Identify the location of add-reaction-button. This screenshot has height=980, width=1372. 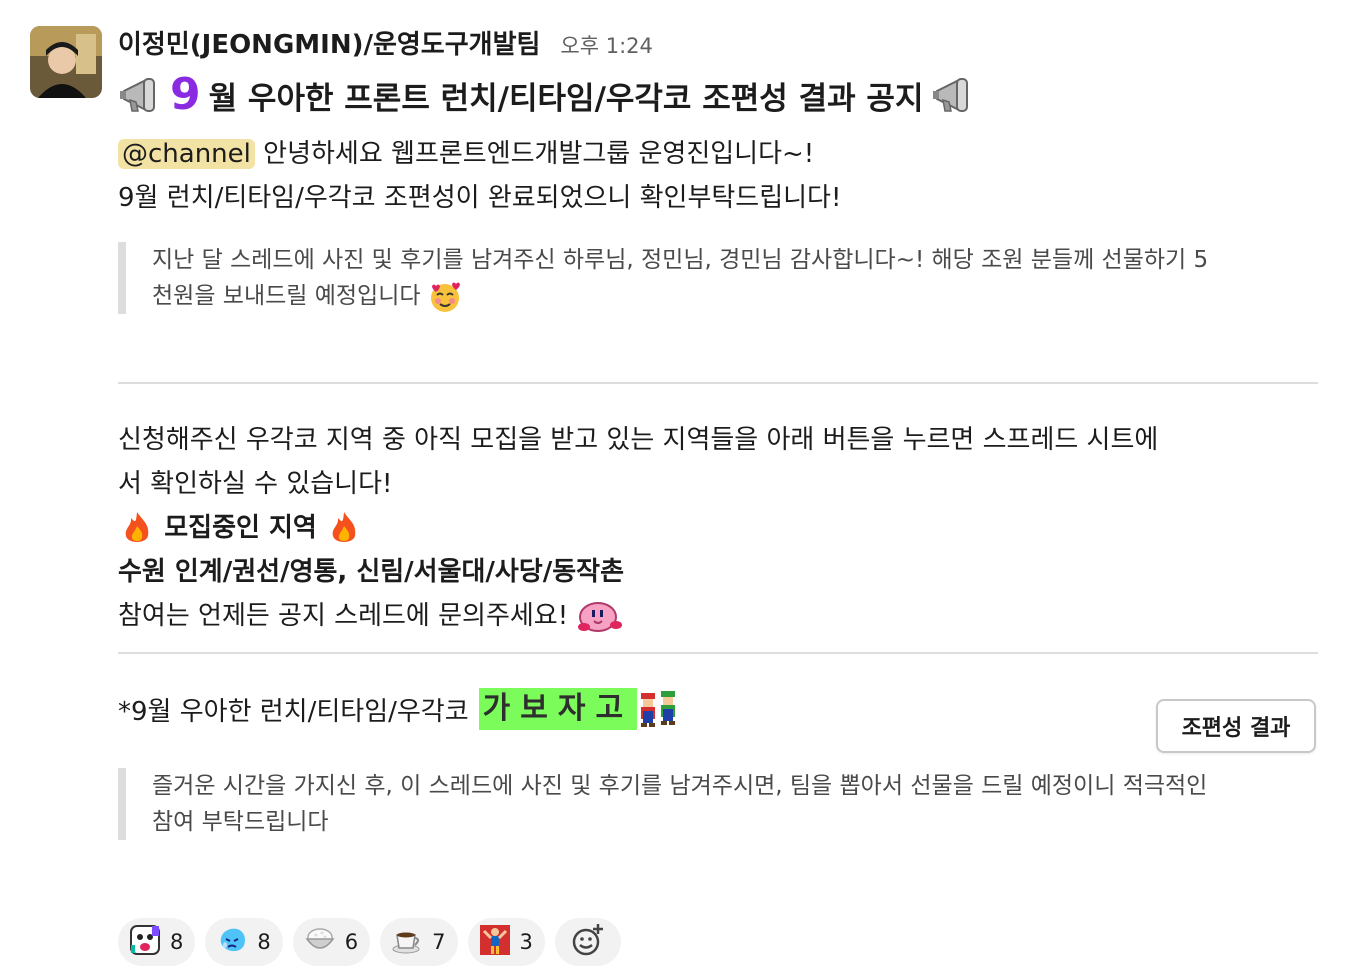
(587, 942).